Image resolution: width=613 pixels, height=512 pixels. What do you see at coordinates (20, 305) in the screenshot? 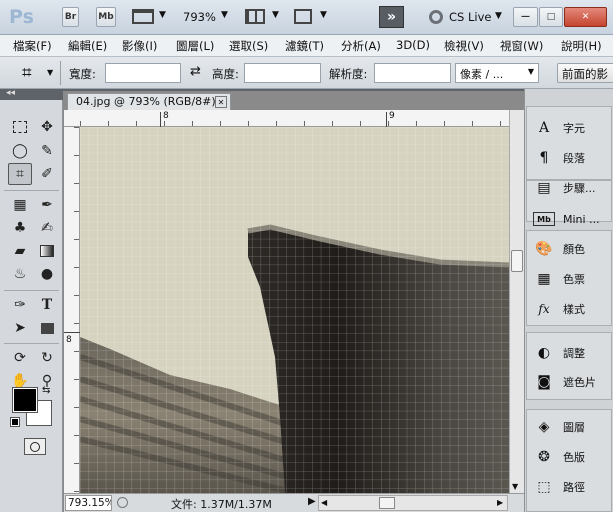
I see `pen-tool-icon: ✑` at bounding box center [20, 305].